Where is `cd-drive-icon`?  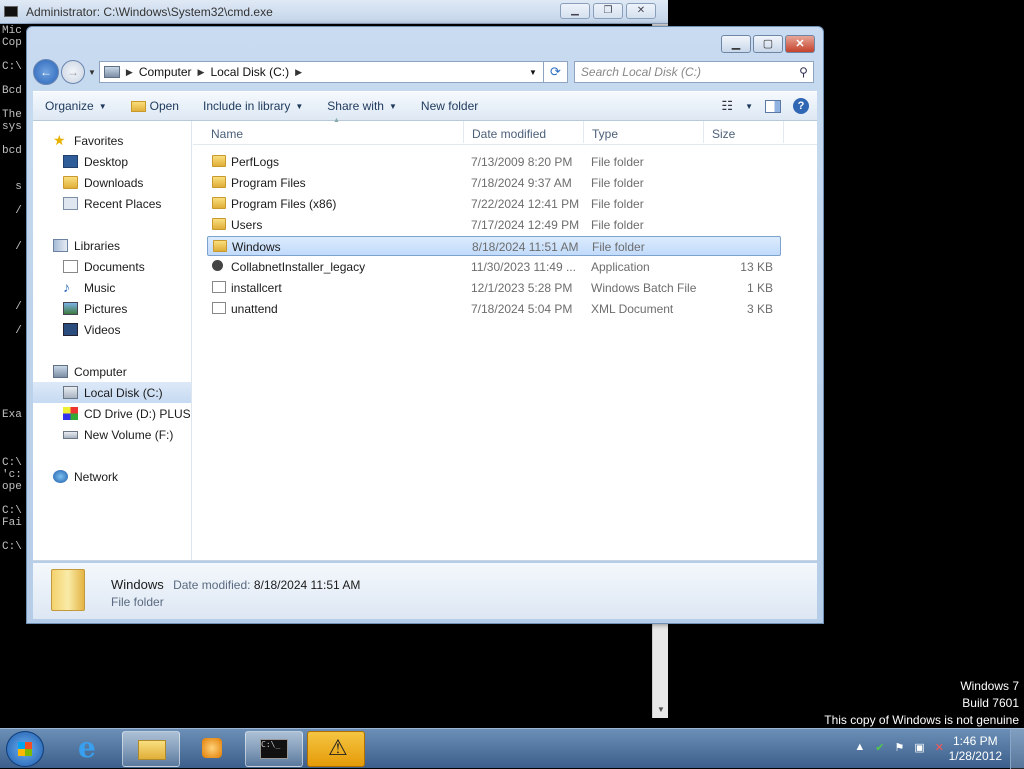 cd-drive-icon is located at coordinates (70, 413).